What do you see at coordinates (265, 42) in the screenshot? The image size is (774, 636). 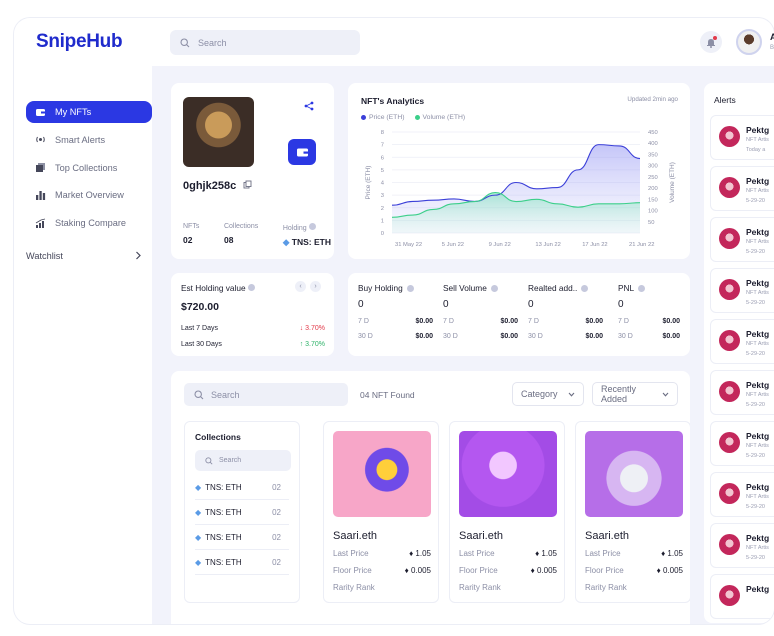 I see `global-search-input: Search` at bounding box center [265, 42].